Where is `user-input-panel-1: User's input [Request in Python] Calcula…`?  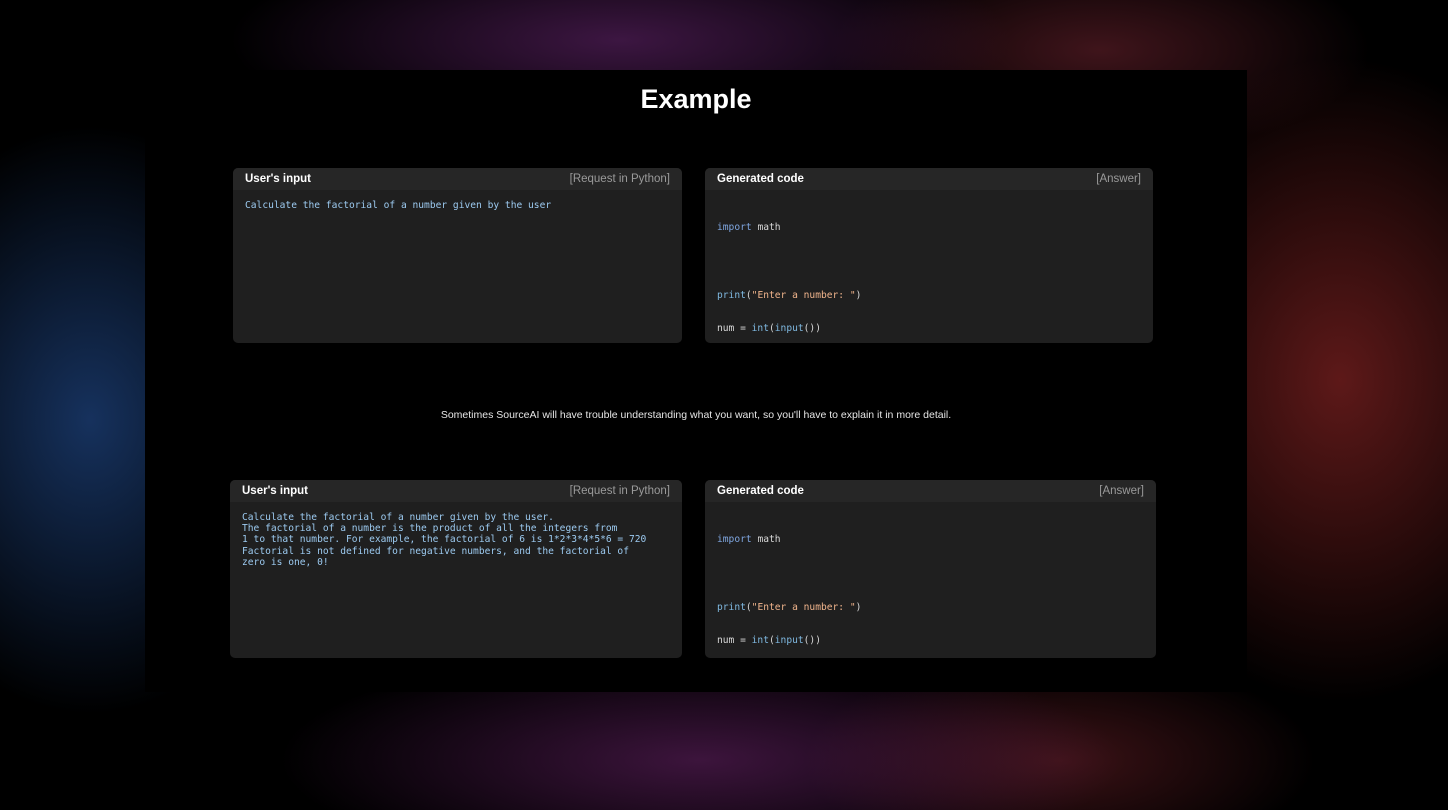
user-input-panel-1: User's input [Request in Python] Calcula… is located at coordinates (457, 255).